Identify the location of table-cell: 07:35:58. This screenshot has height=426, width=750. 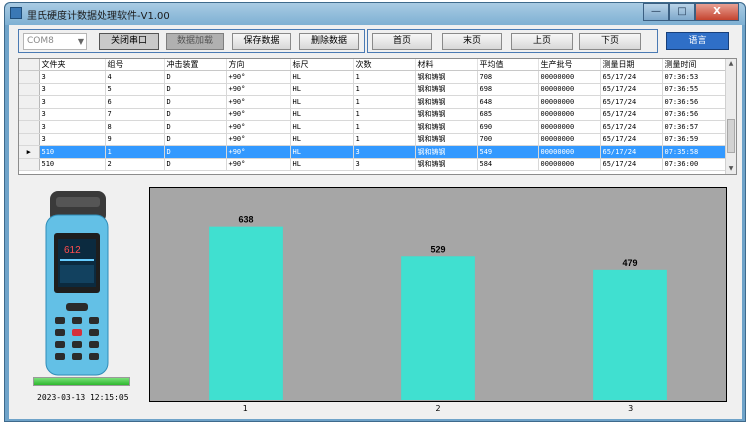
(694, 152).